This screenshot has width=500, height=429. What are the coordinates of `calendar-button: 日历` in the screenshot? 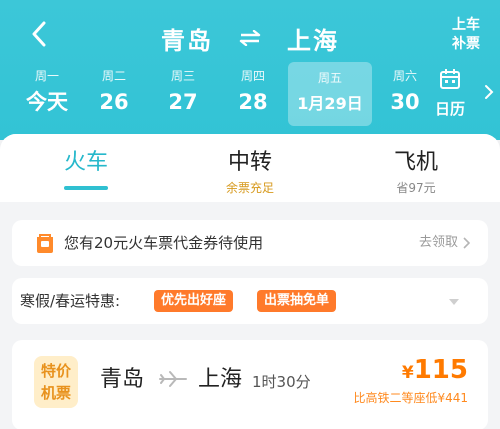 It's located at (450, 93).